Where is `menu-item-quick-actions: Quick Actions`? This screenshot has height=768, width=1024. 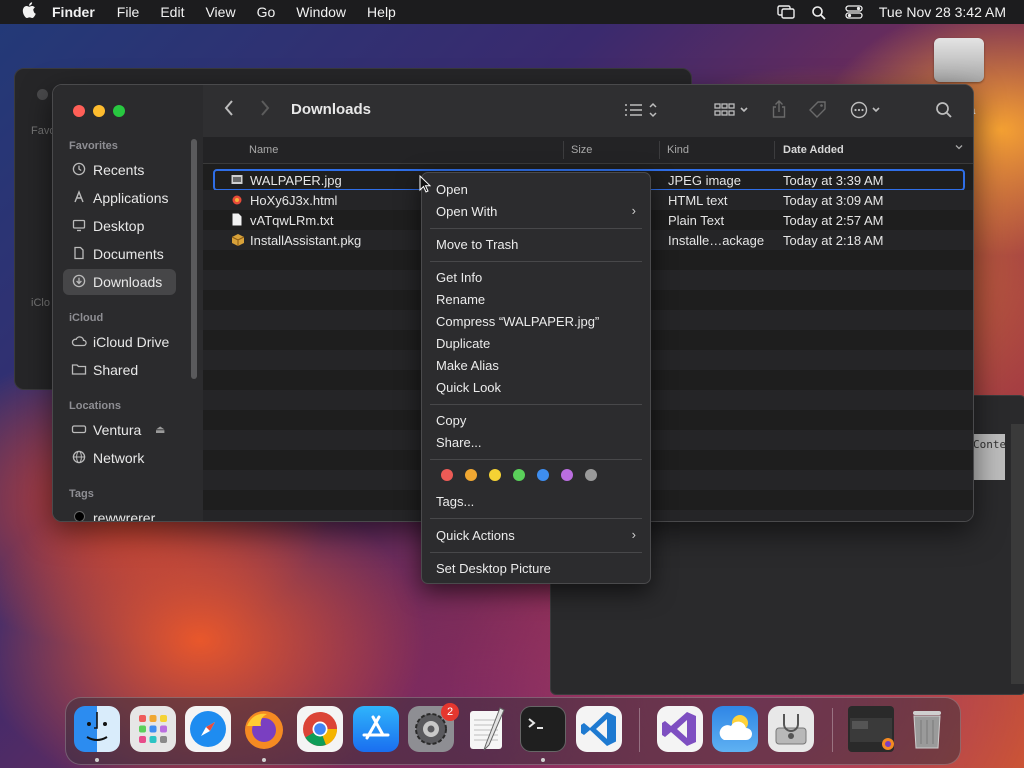 menu-item-quick-actions: Quick Actions is located at coordinates (475, 535).